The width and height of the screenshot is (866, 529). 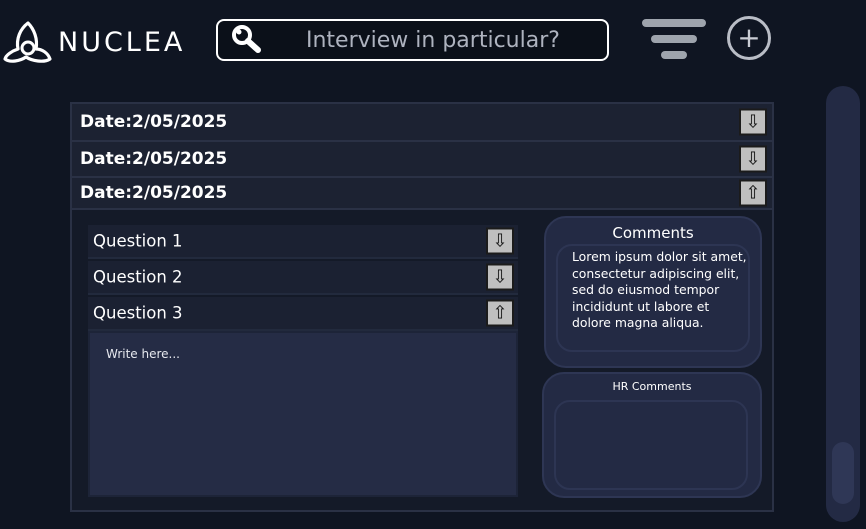 I want to click on question-row: Question 1 ⇩, so click(x=303, y=242).